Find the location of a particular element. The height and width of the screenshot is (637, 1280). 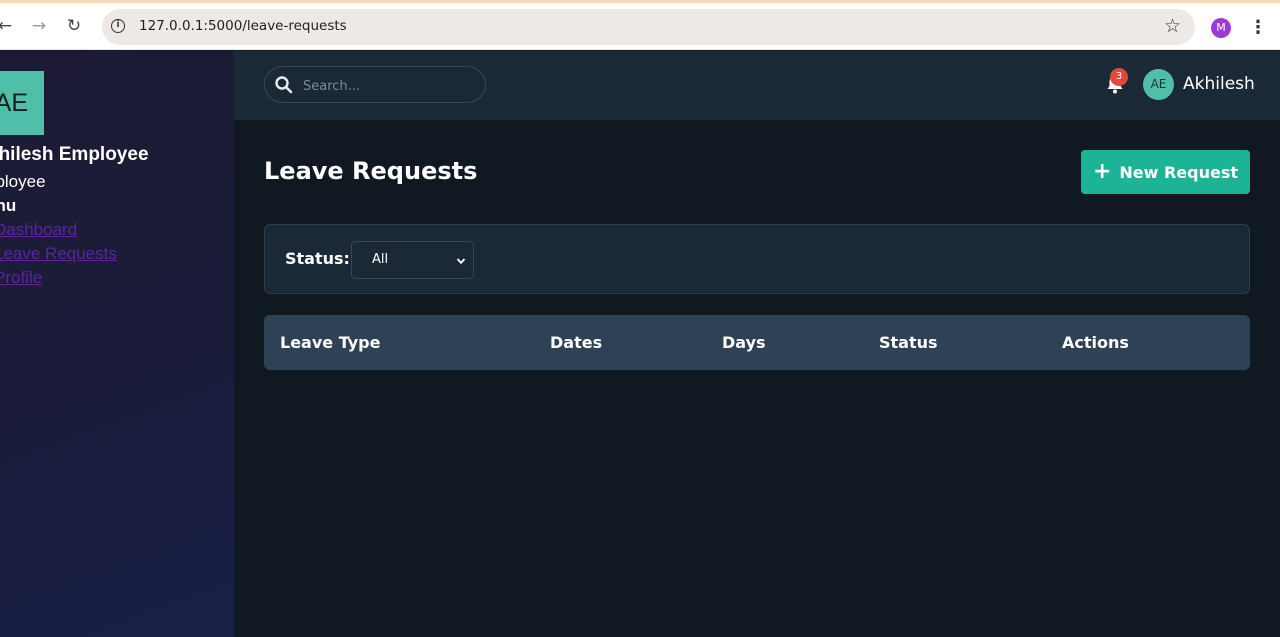

bookmark-star-icon: ☆ is located at coordinates (1172, 26).